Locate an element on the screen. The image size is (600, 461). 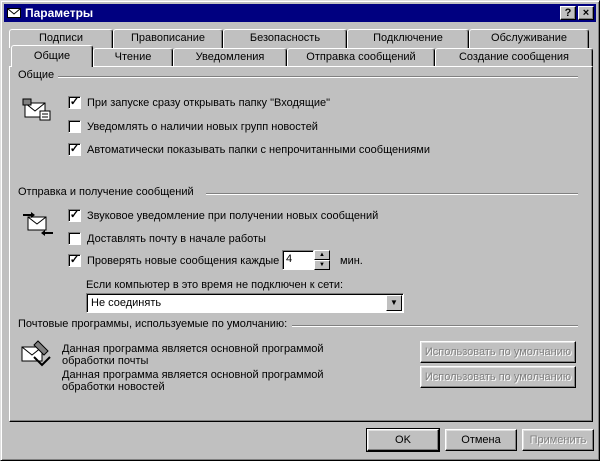
use-default-mail-button: Использовать по умолчанию is located at coordinates (498, 352).